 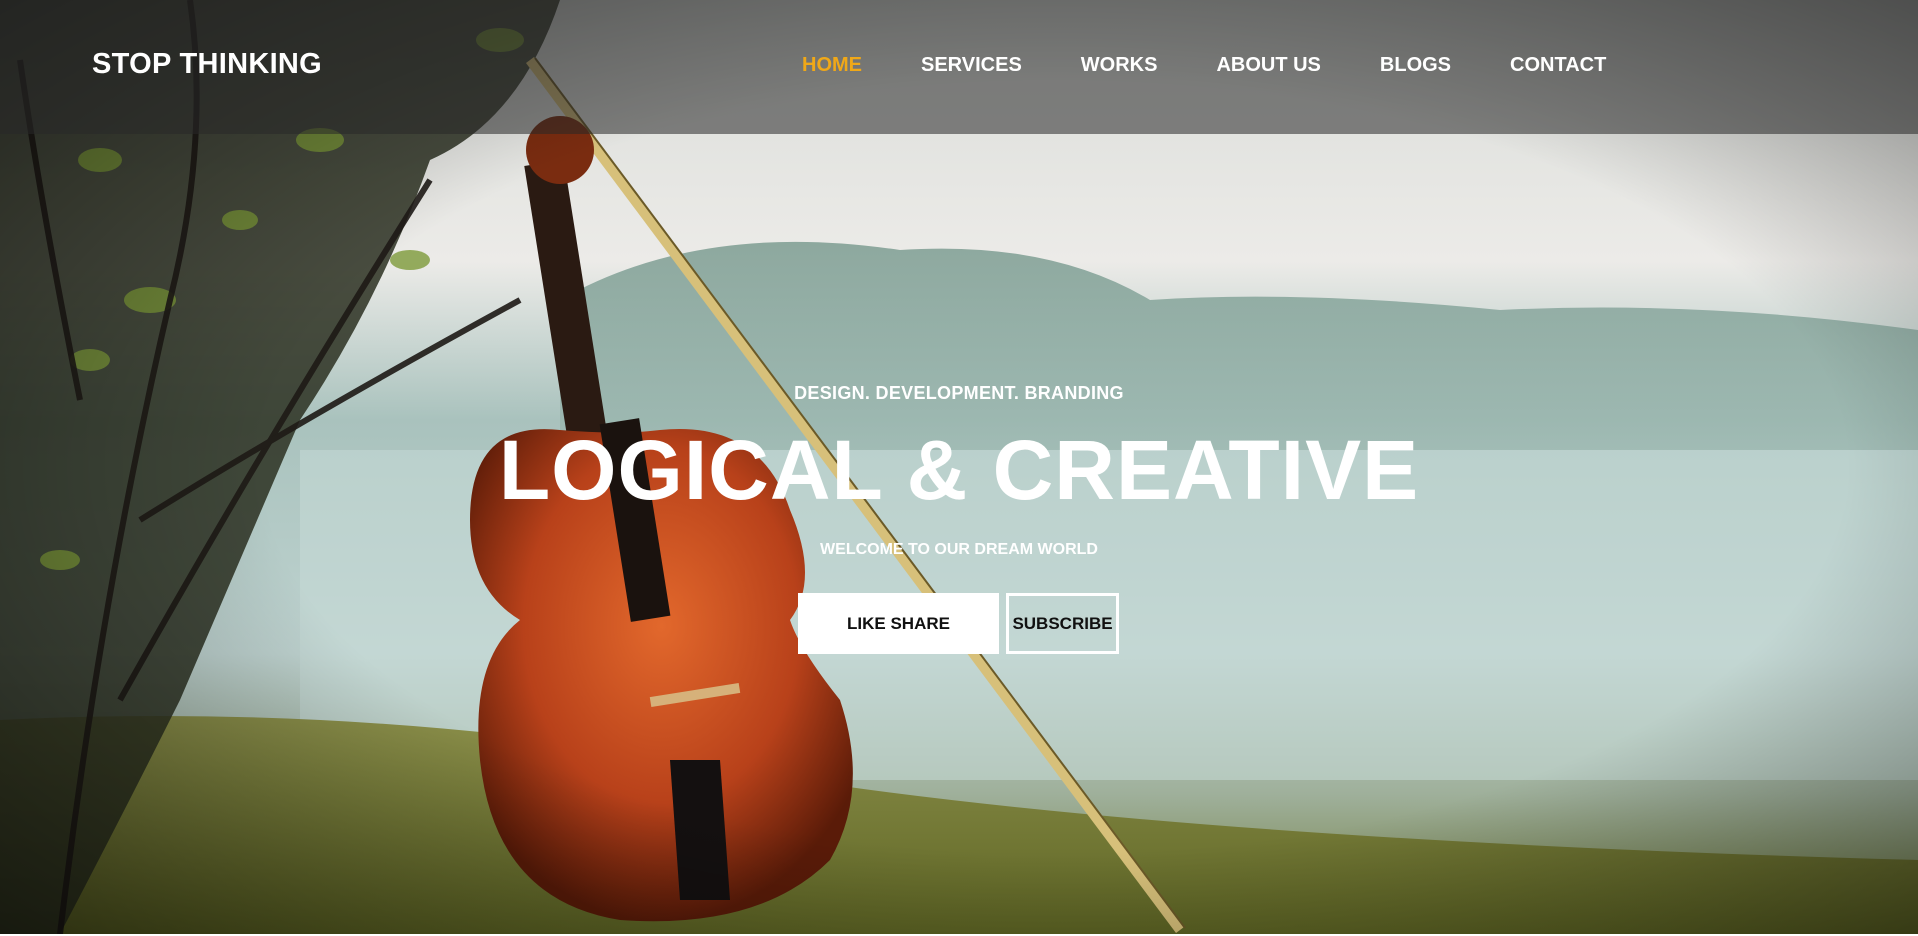 I want to click on nav-works: WORKS, so click(x=1119, y=65).